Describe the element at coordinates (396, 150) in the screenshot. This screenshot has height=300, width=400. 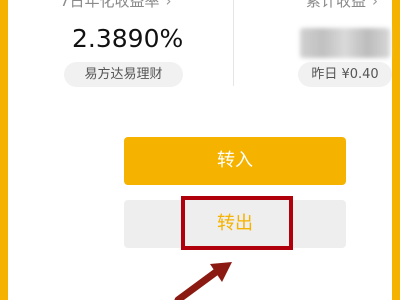
I see `right-accent-bar` at that location.